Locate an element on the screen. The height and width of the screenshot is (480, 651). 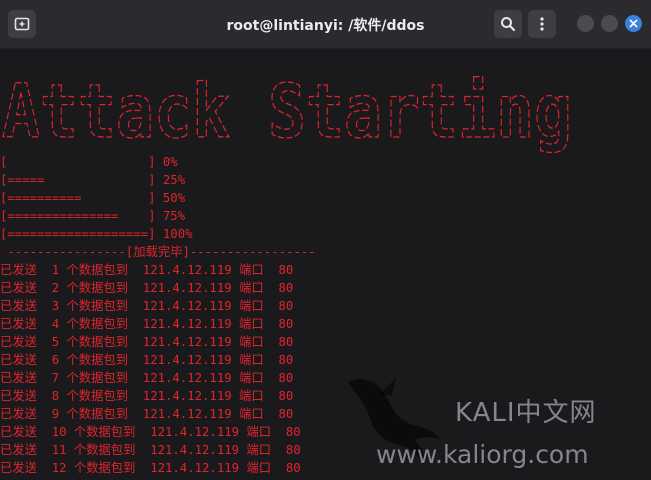
watermark: KALI中文网 www.kaliorg.com is located at coordinates (490, 425).